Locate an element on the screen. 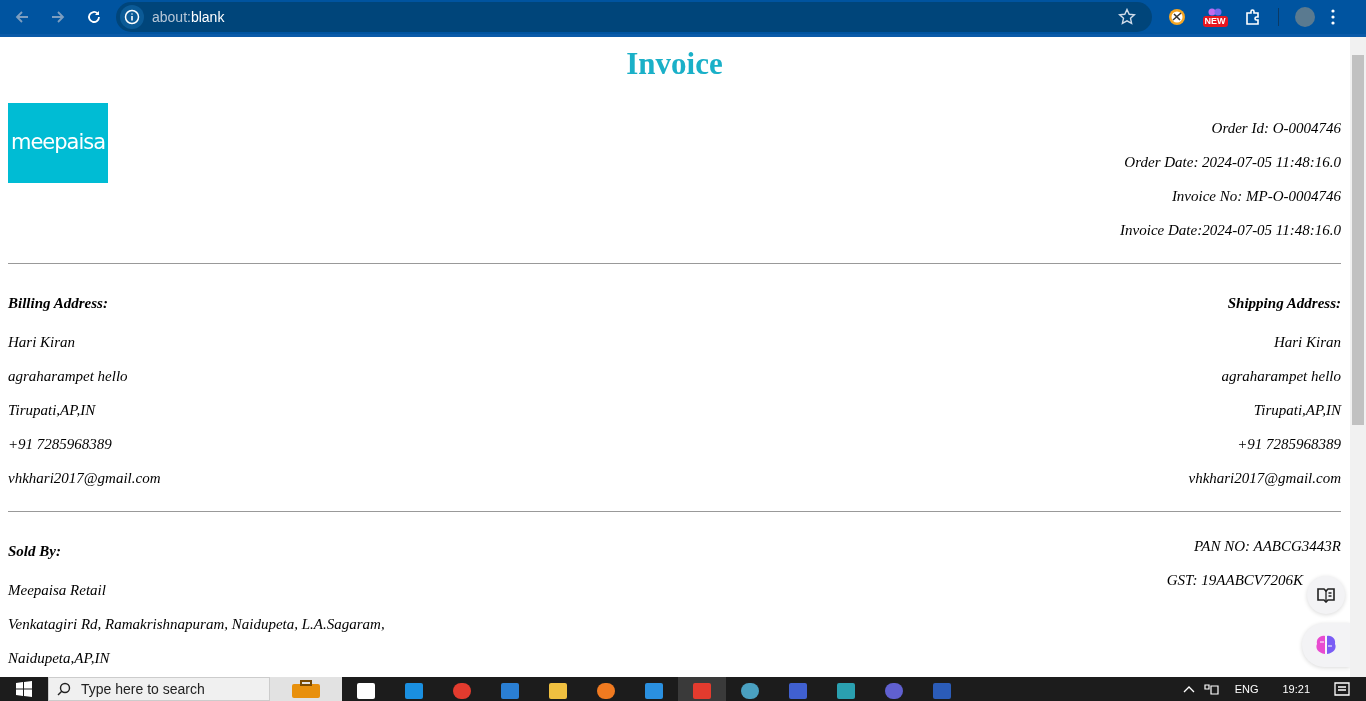  ai-assistant-button is located at coordinates (1326, 645).